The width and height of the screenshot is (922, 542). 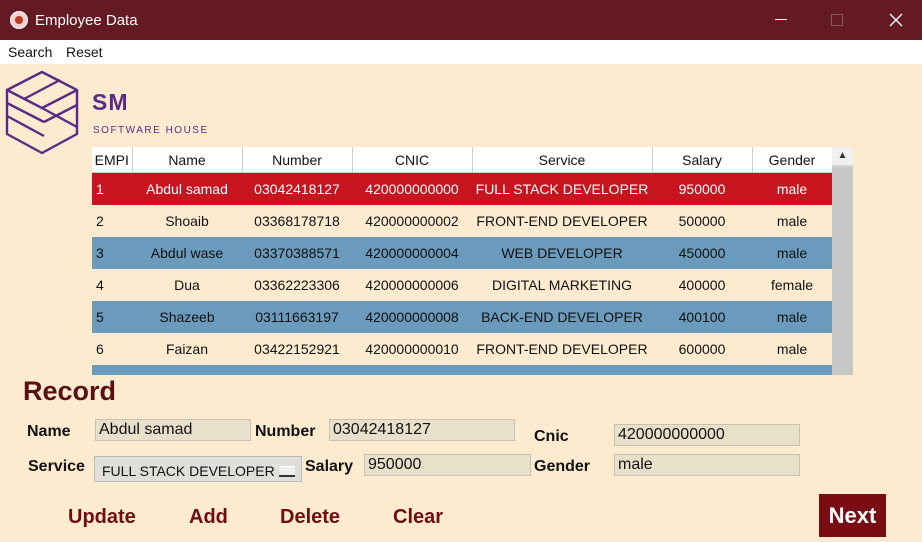 I want to click on add-button: Add, so click(x=208, y=517).